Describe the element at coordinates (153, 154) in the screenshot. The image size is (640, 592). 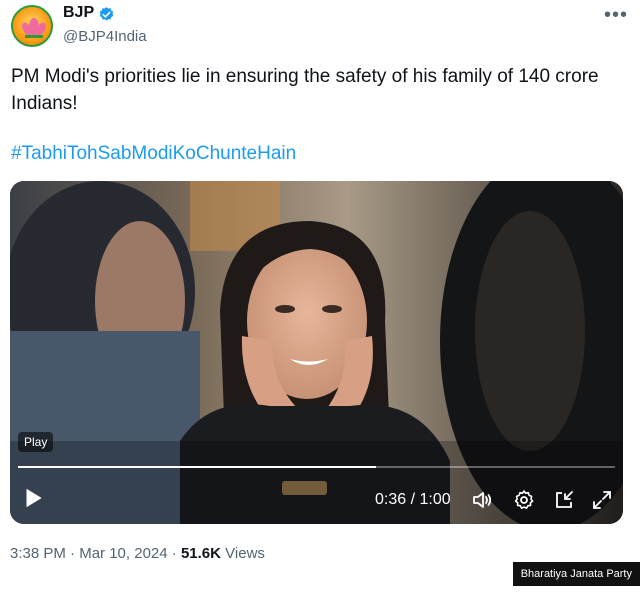
I see `hashtag-link: #TabhiTohSabModiKoChunteHain` at that location.